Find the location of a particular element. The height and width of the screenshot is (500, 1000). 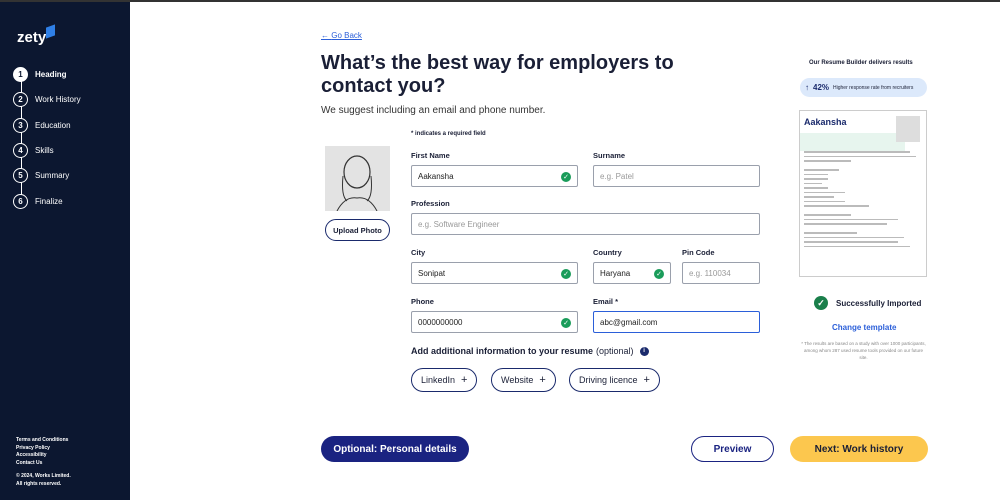

country-field: Country Haryana ✓ is located at coordinates (632, 266).